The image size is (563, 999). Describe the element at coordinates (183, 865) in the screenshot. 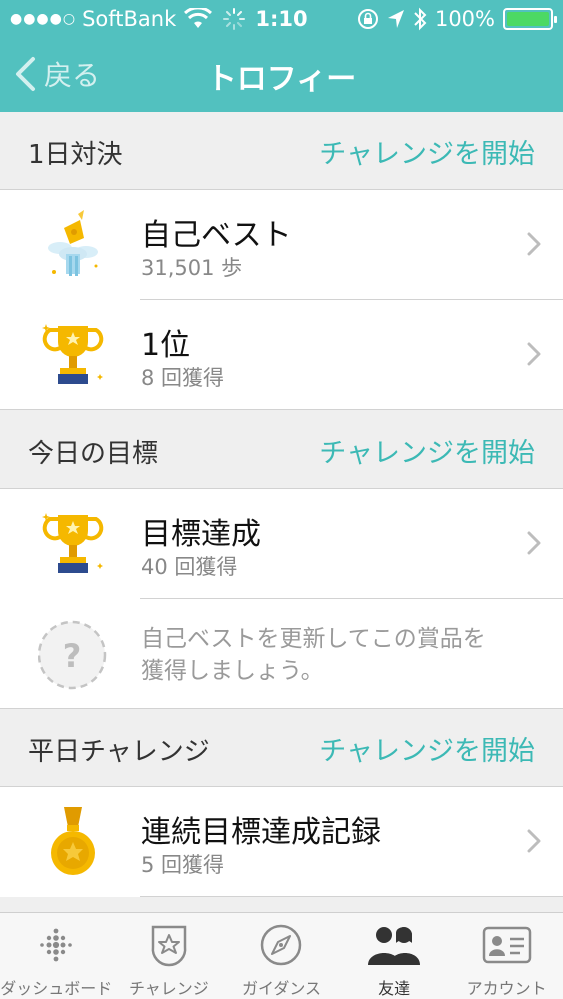

I see `trophy-sublabel: 5 回獲得` at that location.